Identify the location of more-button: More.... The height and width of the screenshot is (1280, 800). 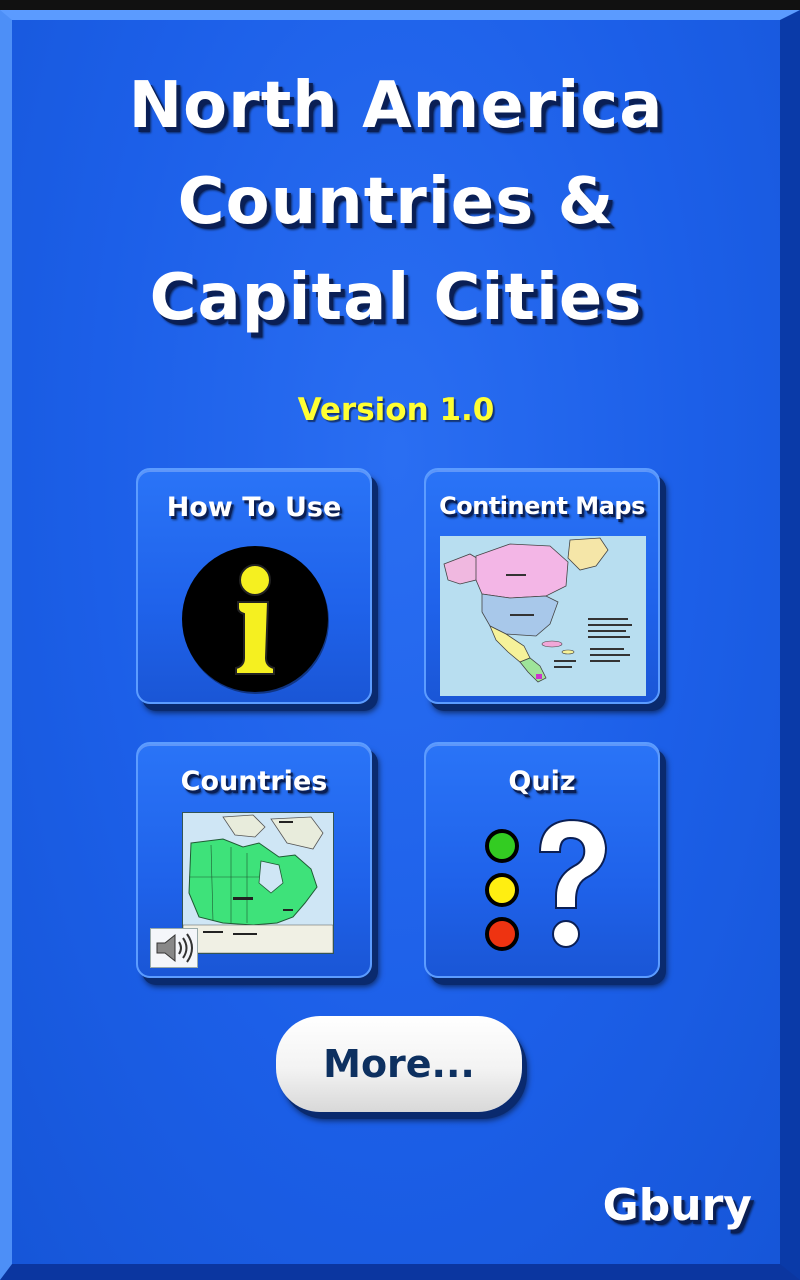
(399, 1064).